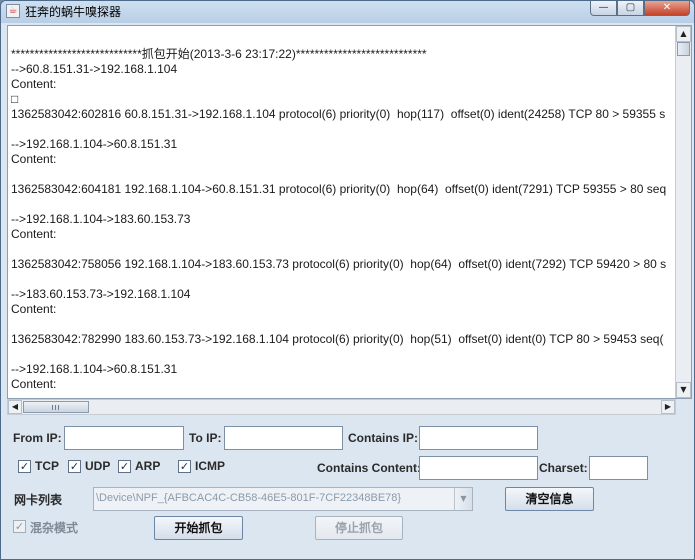 The image size is (695, 560). What do you see at coordinates (94, 69) in the screenshot?
I see `log-line: -->60.8.151.31->192.168.1.104` at bounding box center [94, 69].